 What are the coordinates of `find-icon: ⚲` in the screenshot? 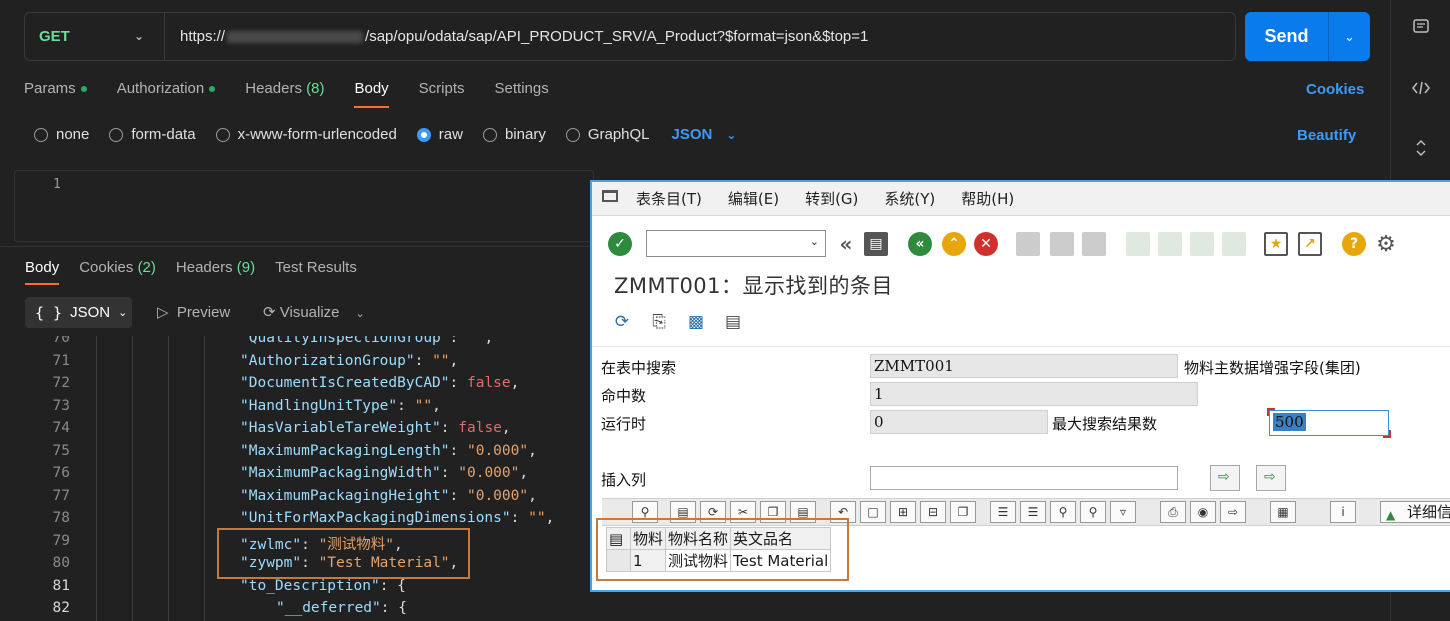 It's located at (1063, 512).